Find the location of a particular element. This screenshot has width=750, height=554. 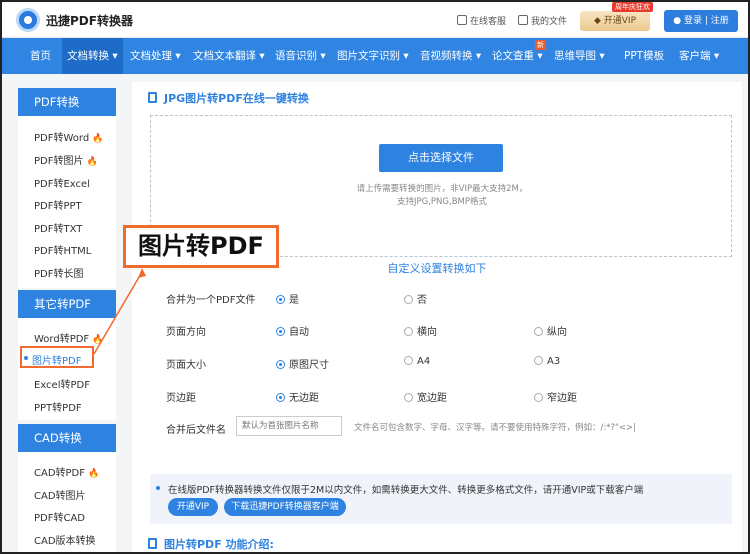

callout-label: 图片转PDF is located at coordinates (201, 246).